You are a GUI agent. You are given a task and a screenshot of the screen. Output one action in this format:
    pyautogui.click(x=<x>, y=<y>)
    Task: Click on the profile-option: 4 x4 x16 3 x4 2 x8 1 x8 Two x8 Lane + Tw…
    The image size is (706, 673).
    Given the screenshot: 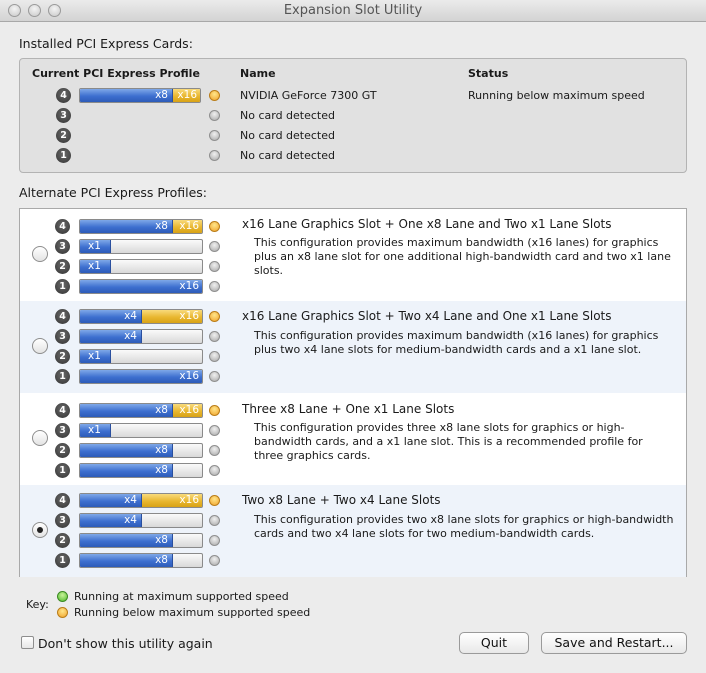 What is the action you would take?
    pyautogui.click(x=353, y=531)
    